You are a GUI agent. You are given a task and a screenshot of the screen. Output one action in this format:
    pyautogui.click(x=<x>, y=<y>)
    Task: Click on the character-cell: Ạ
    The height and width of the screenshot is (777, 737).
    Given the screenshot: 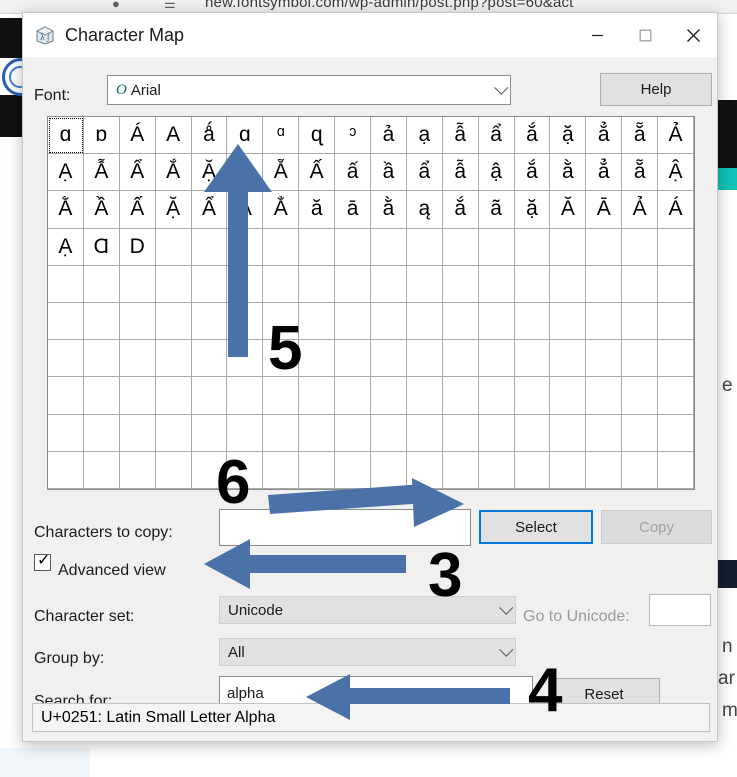 What is the action you would take?
    pyautogui.click(x=66, y=173)
    